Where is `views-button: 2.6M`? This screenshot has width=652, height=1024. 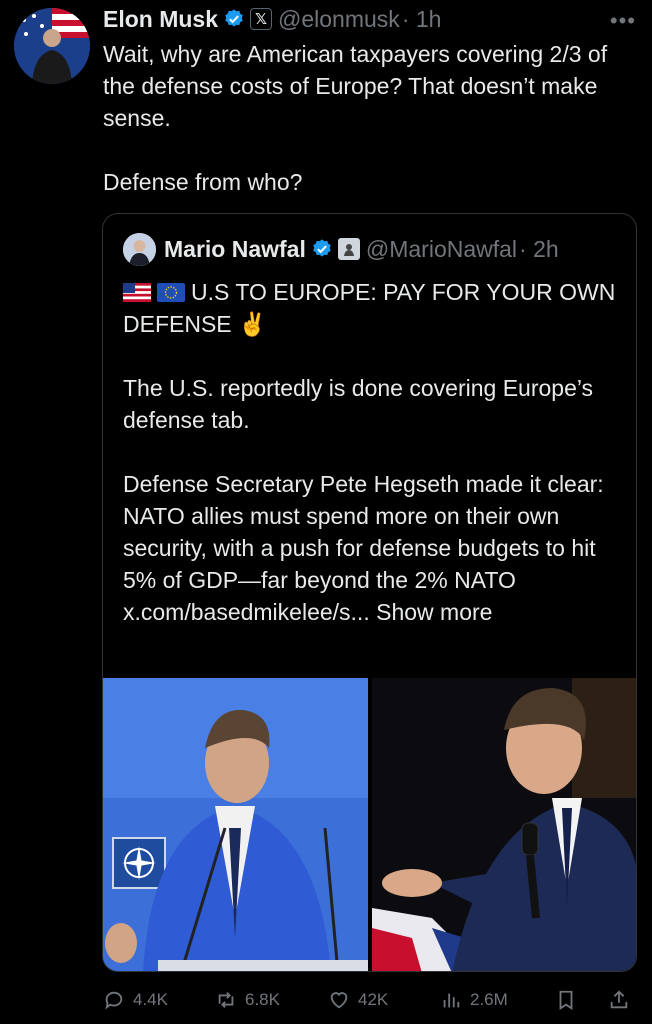
views-button: 2.6M is located at coordinates (474, 1000).